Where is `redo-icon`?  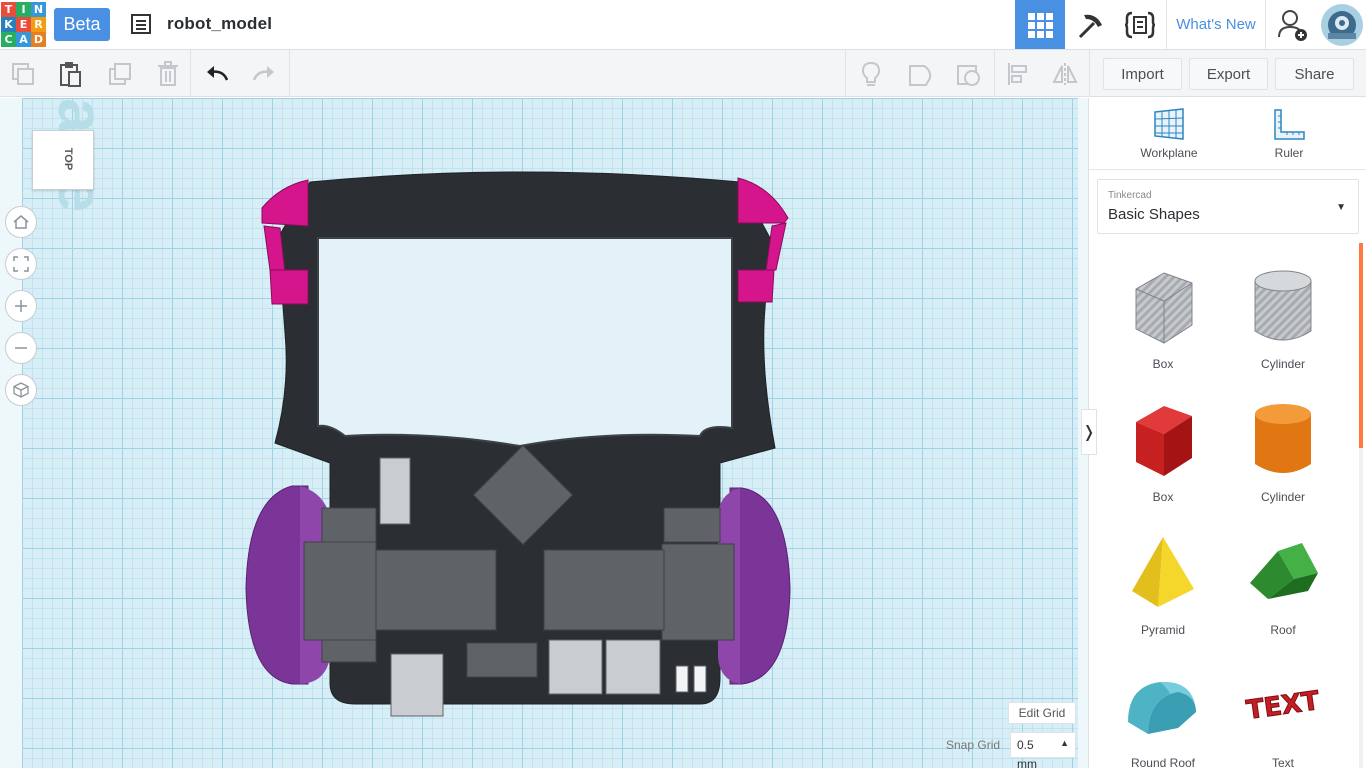
redo-icon is located at coordinates (263, 73).